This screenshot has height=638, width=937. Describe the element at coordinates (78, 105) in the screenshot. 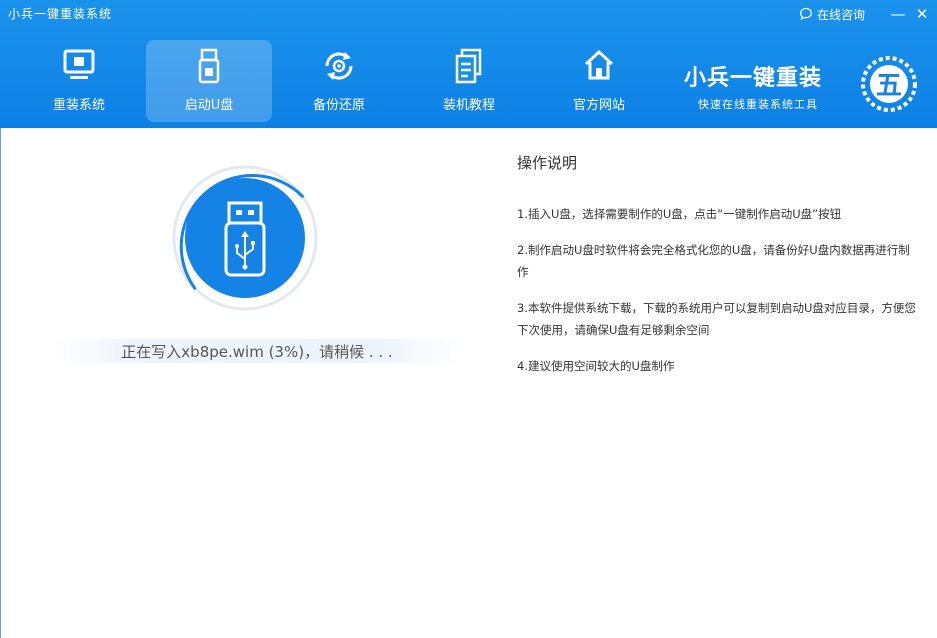

I see `nav-label: 重装系统` at that location.